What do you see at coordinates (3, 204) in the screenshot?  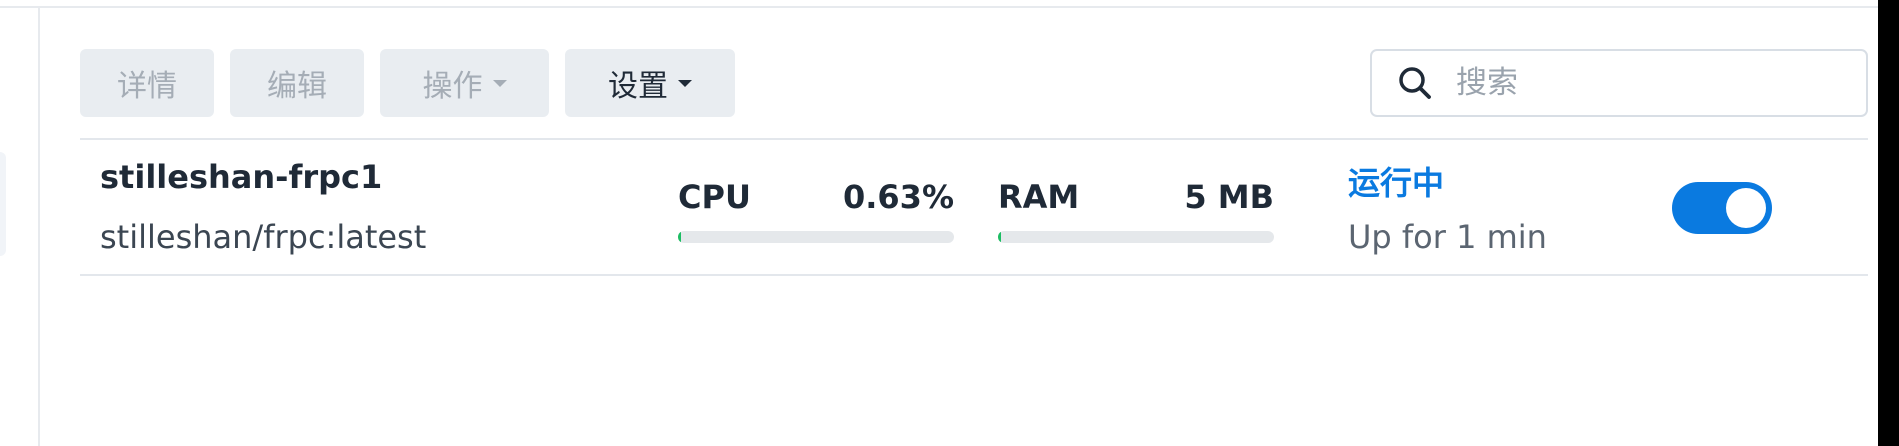 I see `sidebar-active-tab-edge` at bounding box center [3, 204].